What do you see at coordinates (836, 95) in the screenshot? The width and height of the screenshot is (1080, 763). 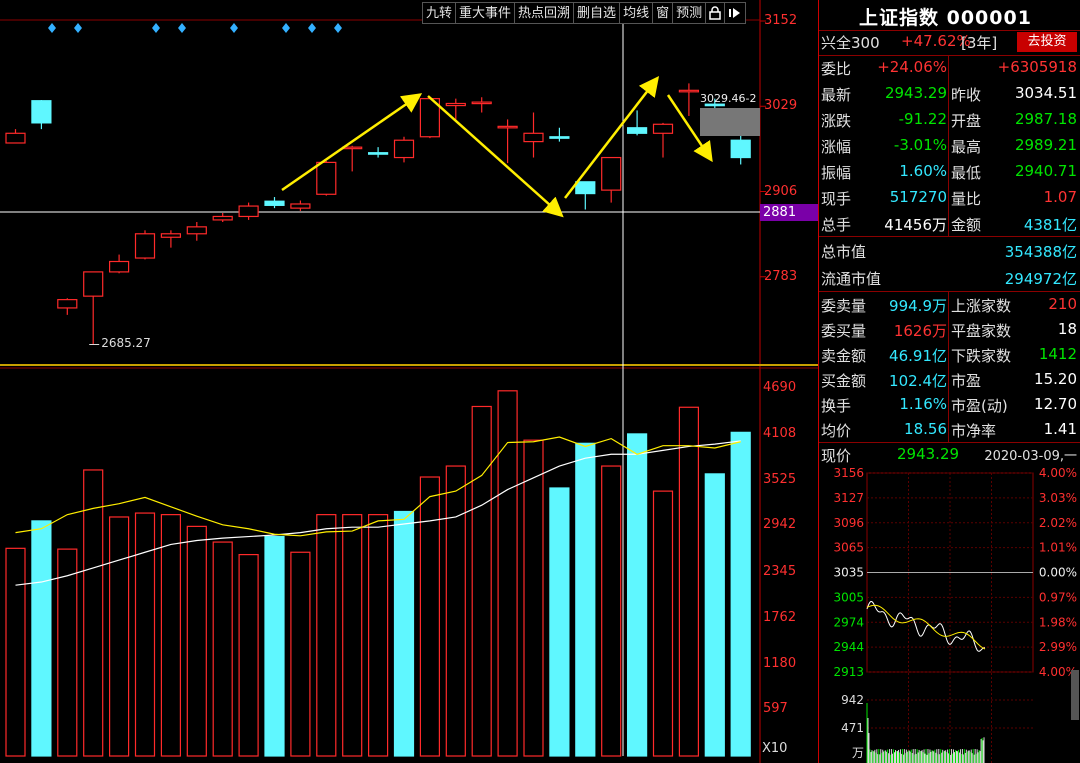 I see `quote-label: 最新` at bounding box center [836, 95].